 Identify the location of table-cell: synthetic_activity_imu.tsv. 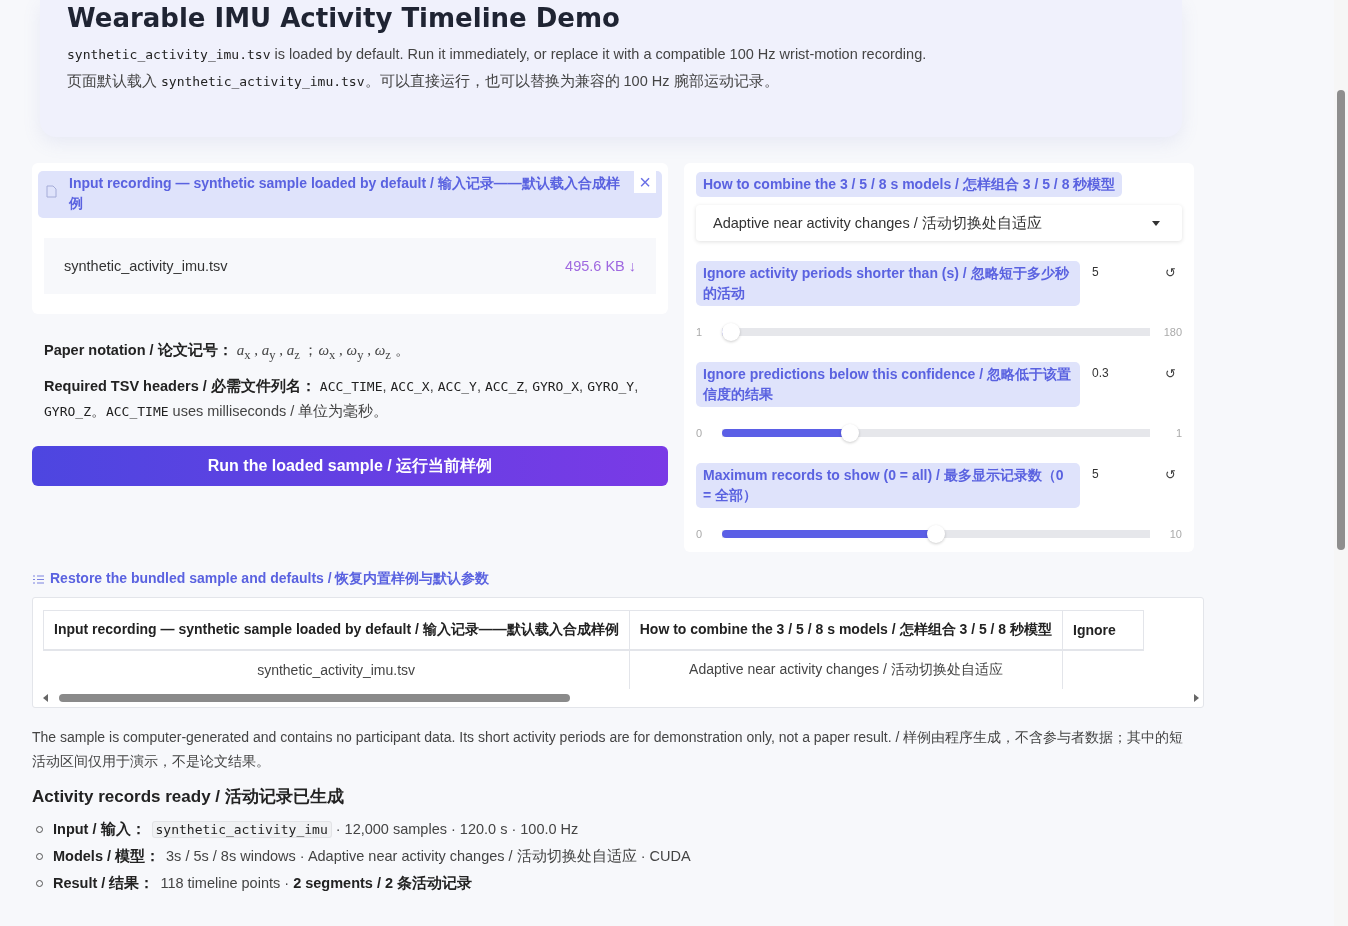
(336, 669).